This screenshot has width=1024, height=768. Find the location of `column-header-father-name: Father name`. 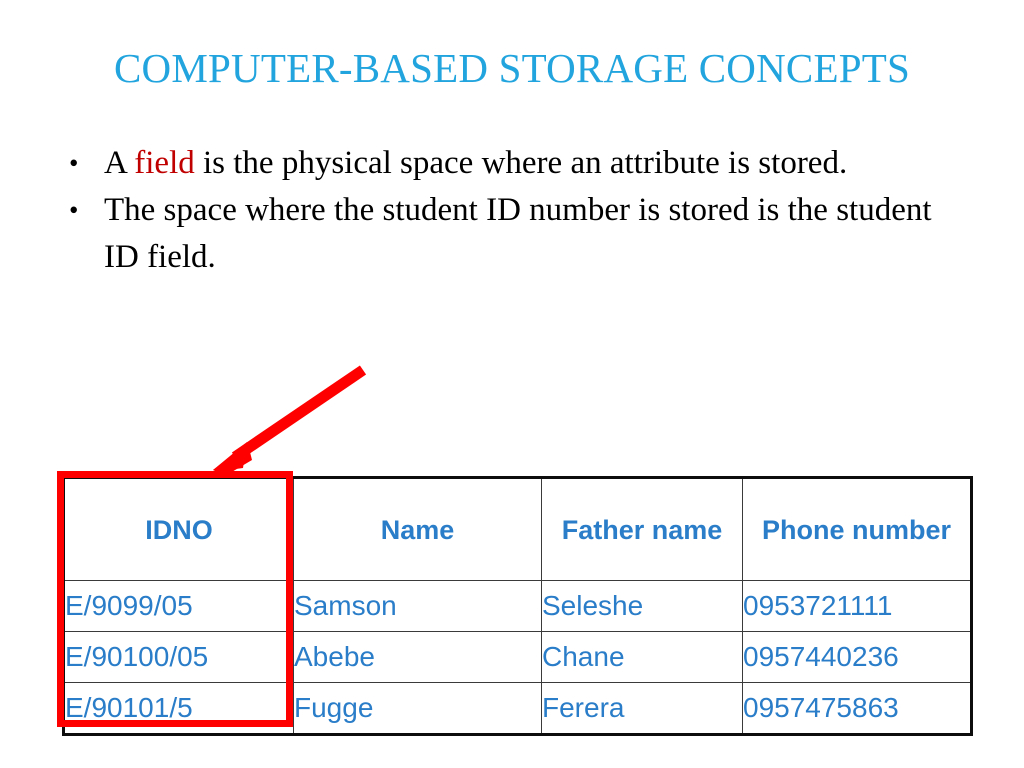

column-header-father-name: Father name is located at coordinates (642, 528).